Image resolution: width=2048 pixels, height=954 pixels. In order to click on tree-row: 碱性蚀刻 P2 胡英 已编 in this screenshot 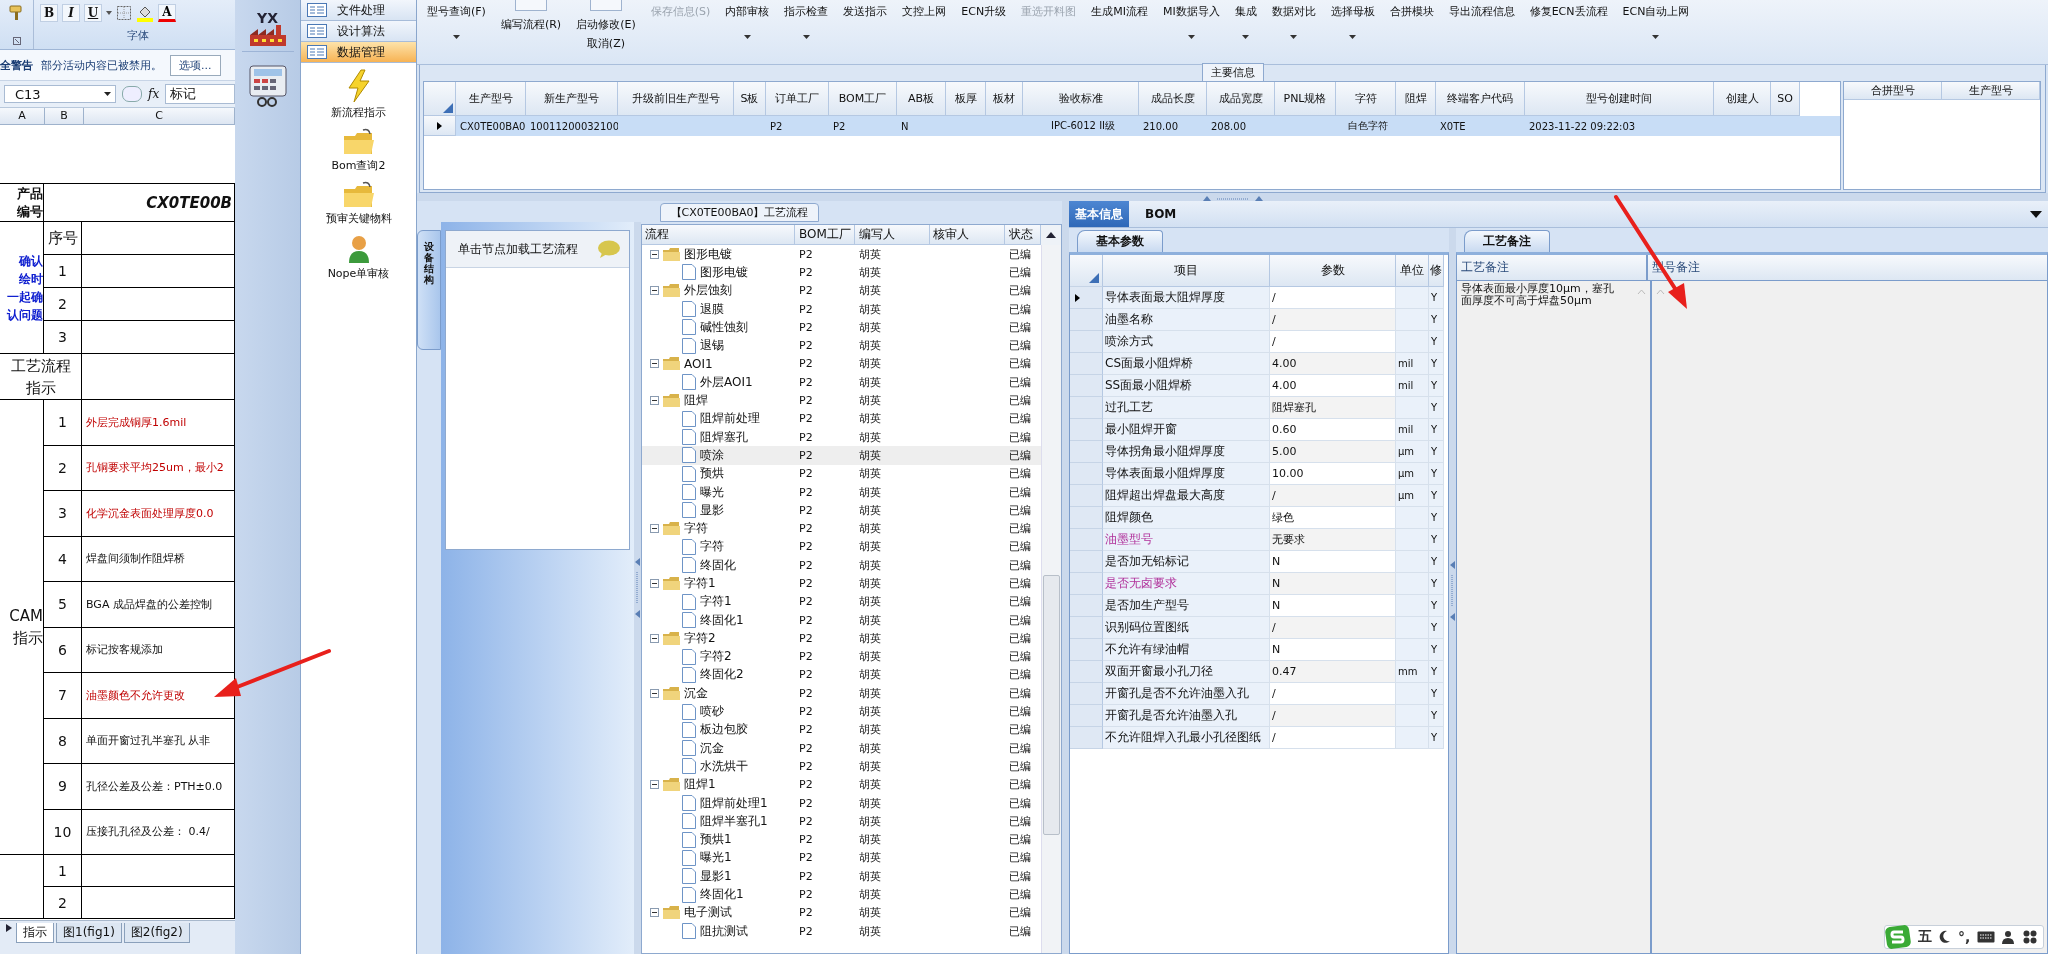, I will do `click(841, 327)`.